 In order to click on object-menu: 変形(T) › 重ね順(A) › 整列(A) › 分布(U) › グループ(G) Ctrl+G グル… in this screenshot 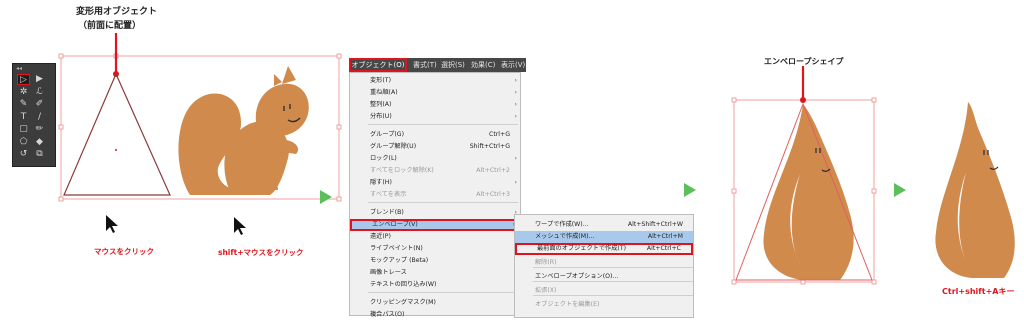, I will do `click(435, 195)`.